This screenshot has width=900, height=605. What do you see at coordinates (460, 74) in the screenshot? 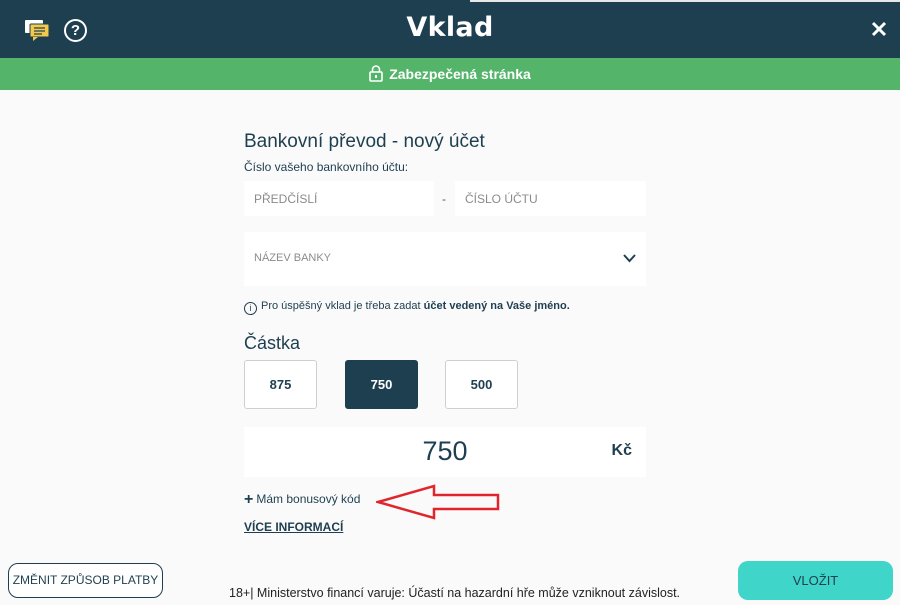
I see `secure-page-text: Zabezpečená stránka` at bounding box center [460, 74].